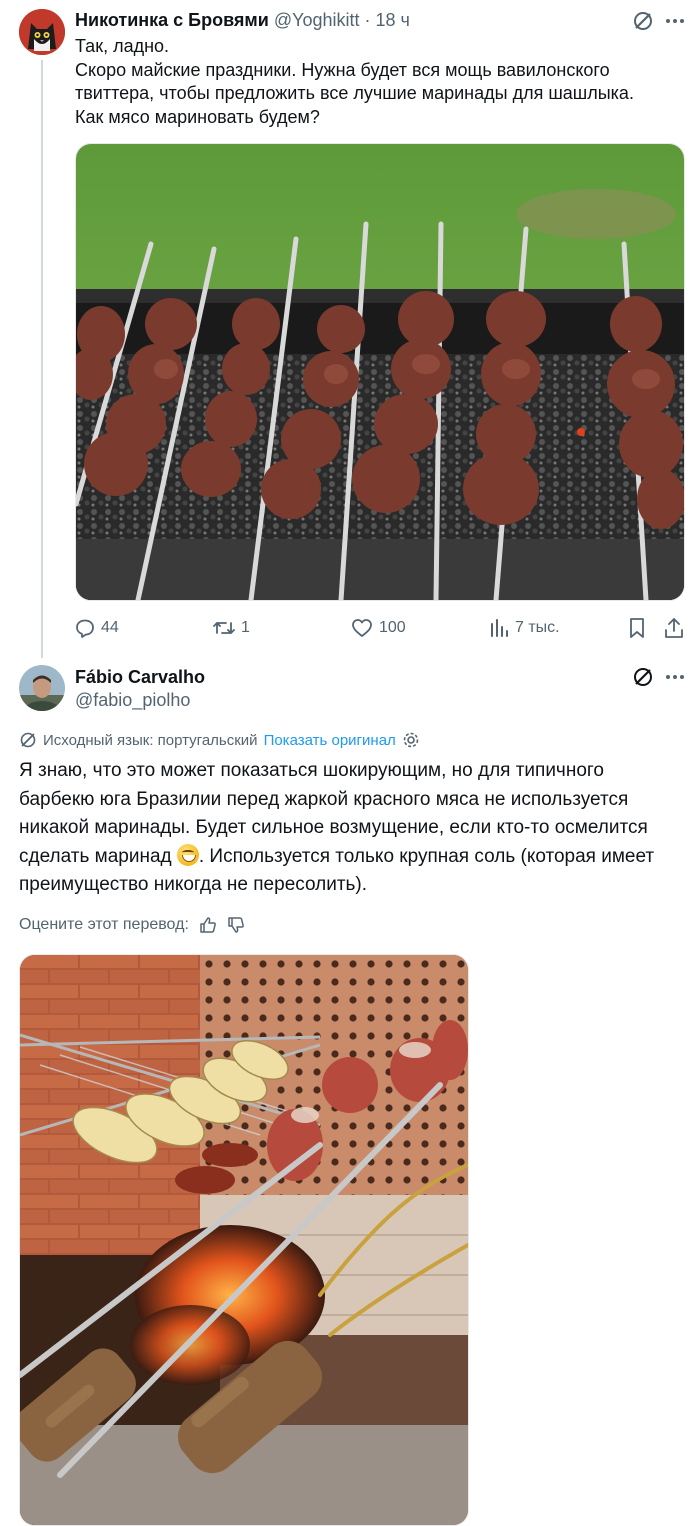 The image size is (700, 1526). I want to click on reply-button: 44, so click(97, 628).